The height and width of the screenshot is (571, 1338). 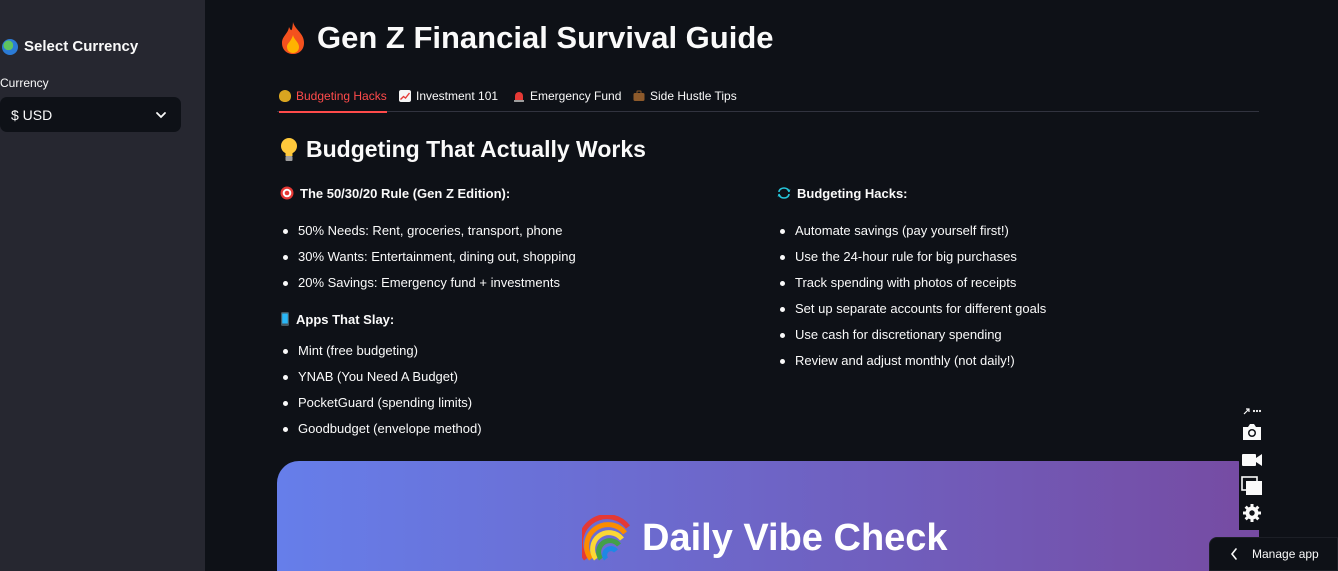 What do you see at coordinates (287, 193) in the screenshot?
I see `target-icon` at bounding box center [287, 193].